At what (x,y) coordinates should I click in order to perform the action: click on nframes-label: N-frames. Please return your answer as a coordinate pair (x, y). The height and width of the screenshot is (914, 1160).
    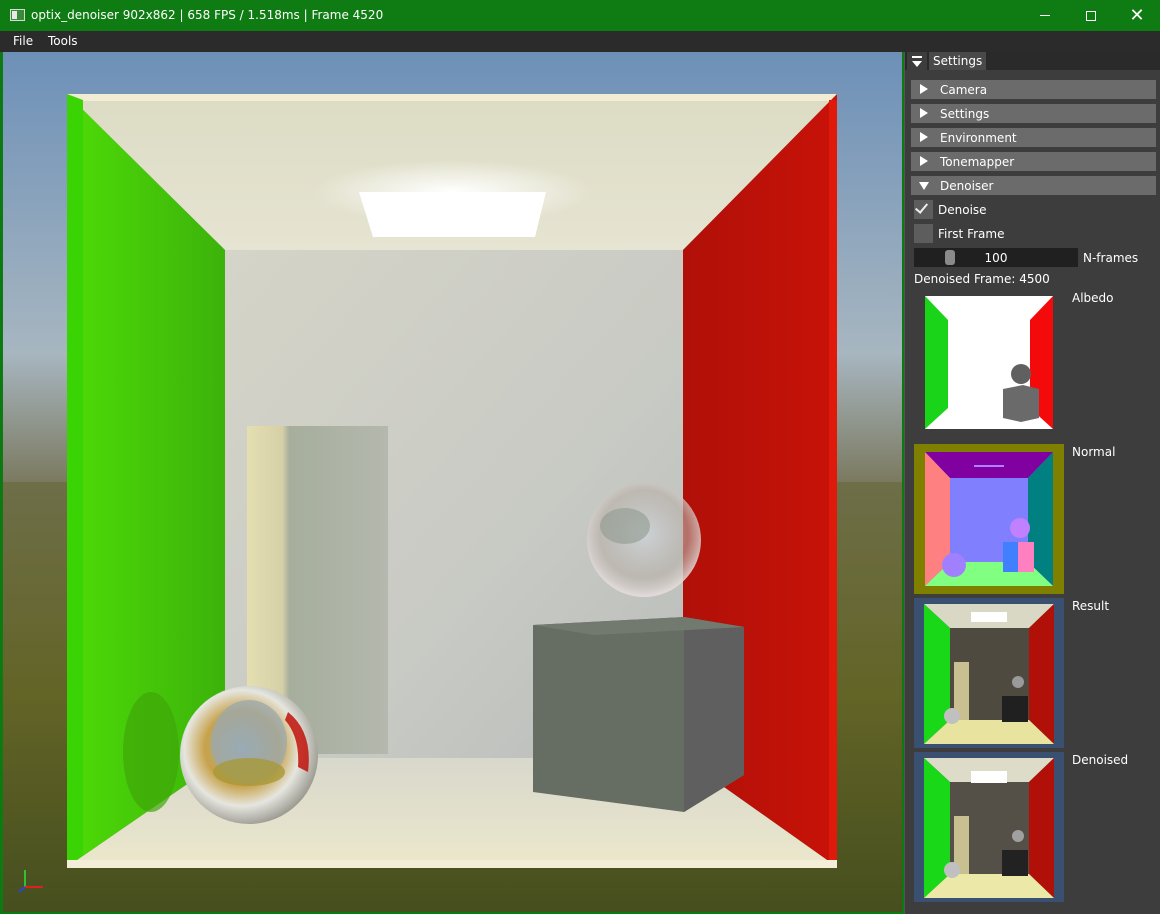
    Looking at the image, I should click on (1111, 258).